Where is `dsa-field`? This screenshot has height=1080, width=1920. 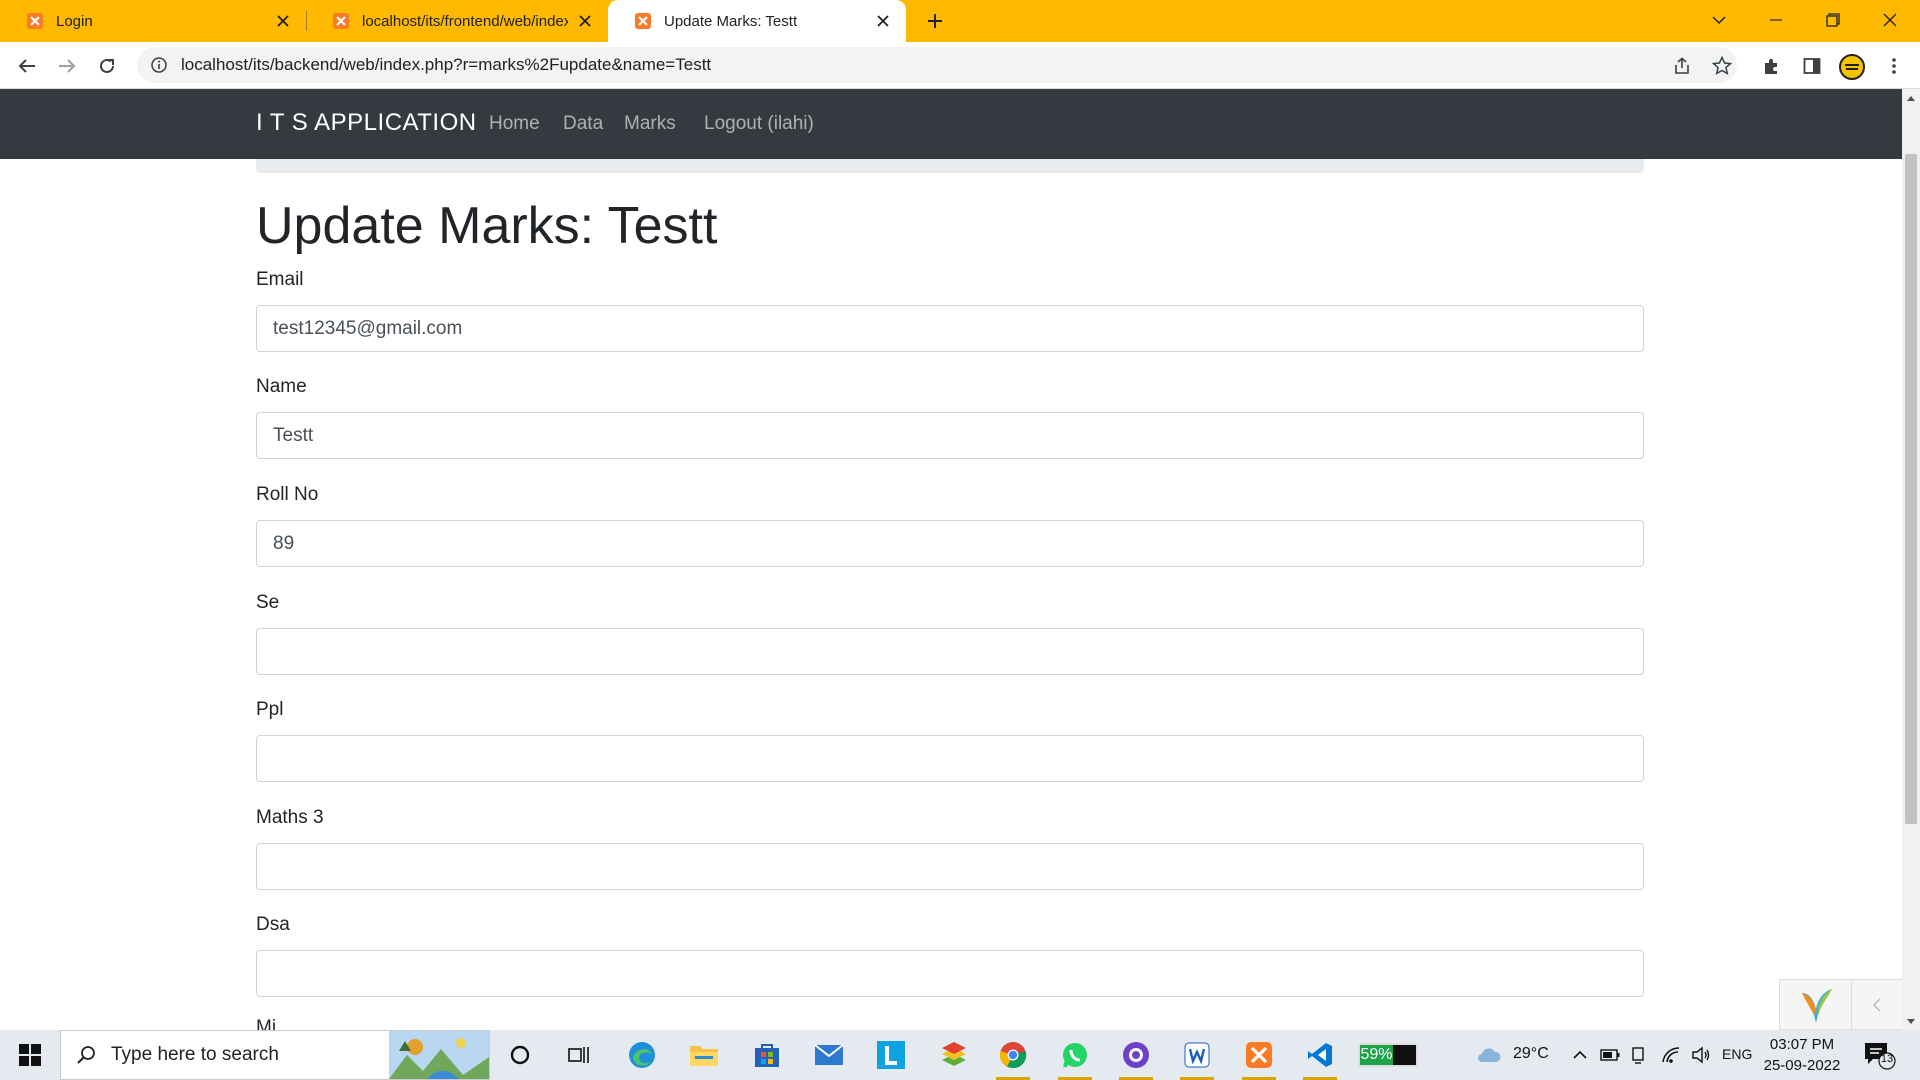
dsa-field is located at coordinates (950, 973).